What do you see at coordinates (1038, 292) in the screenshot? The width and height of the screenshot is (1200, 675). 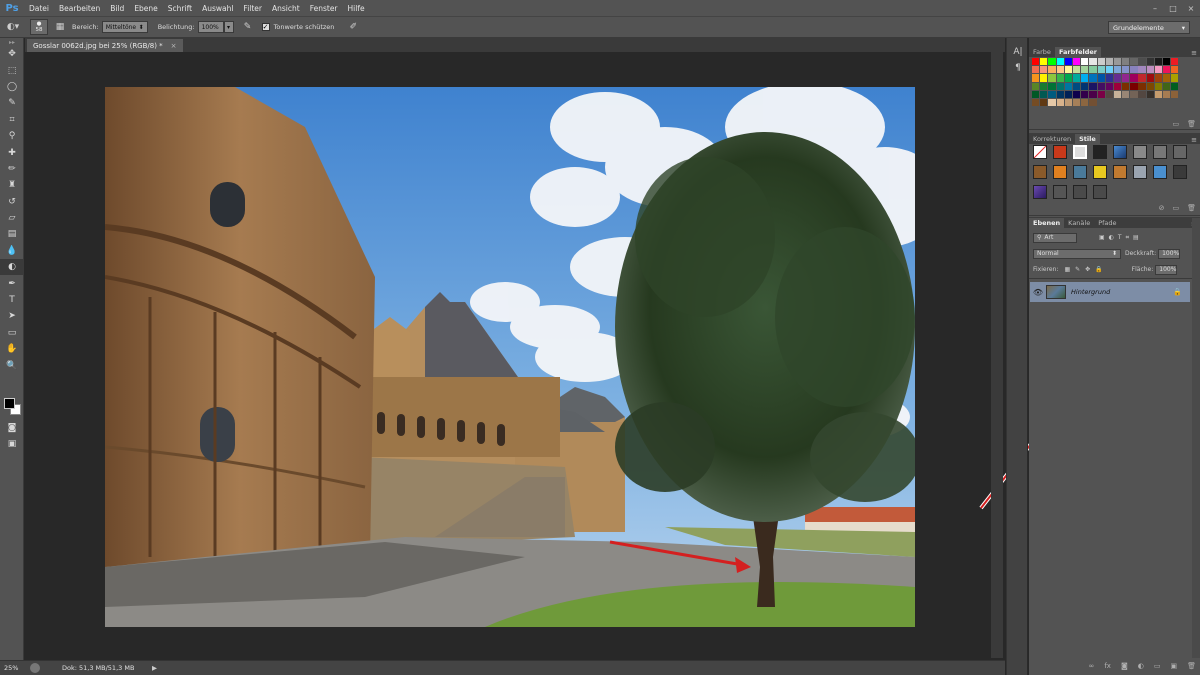 I see `eye-icon: 👁` at bounding box center [1038, 292].